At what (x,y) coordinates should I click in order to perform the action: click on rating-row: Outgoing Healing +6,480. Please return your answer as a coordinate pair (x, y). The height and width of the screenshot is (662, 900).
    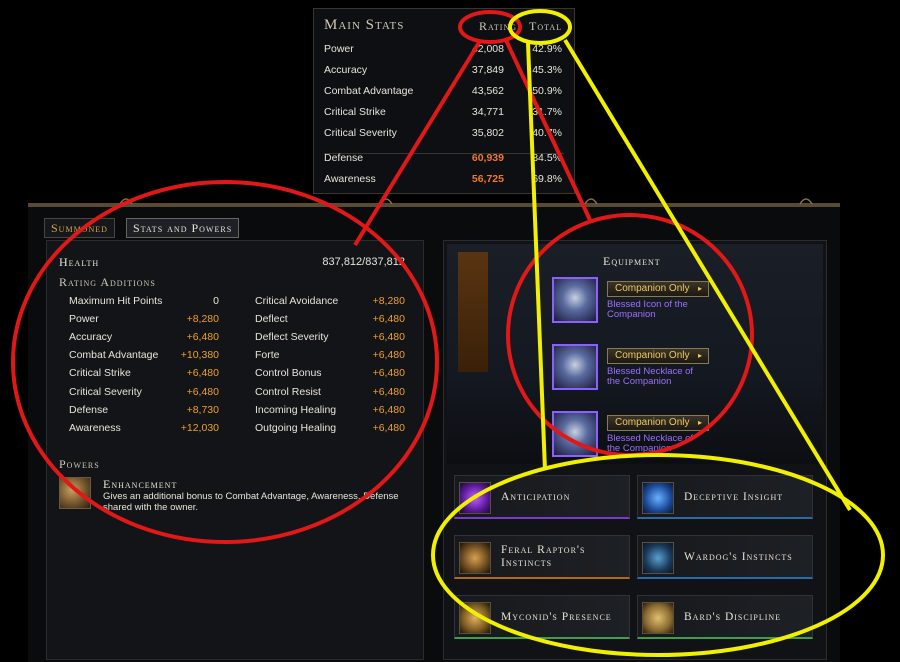
    Looking at the image, I should click on (330, 429).